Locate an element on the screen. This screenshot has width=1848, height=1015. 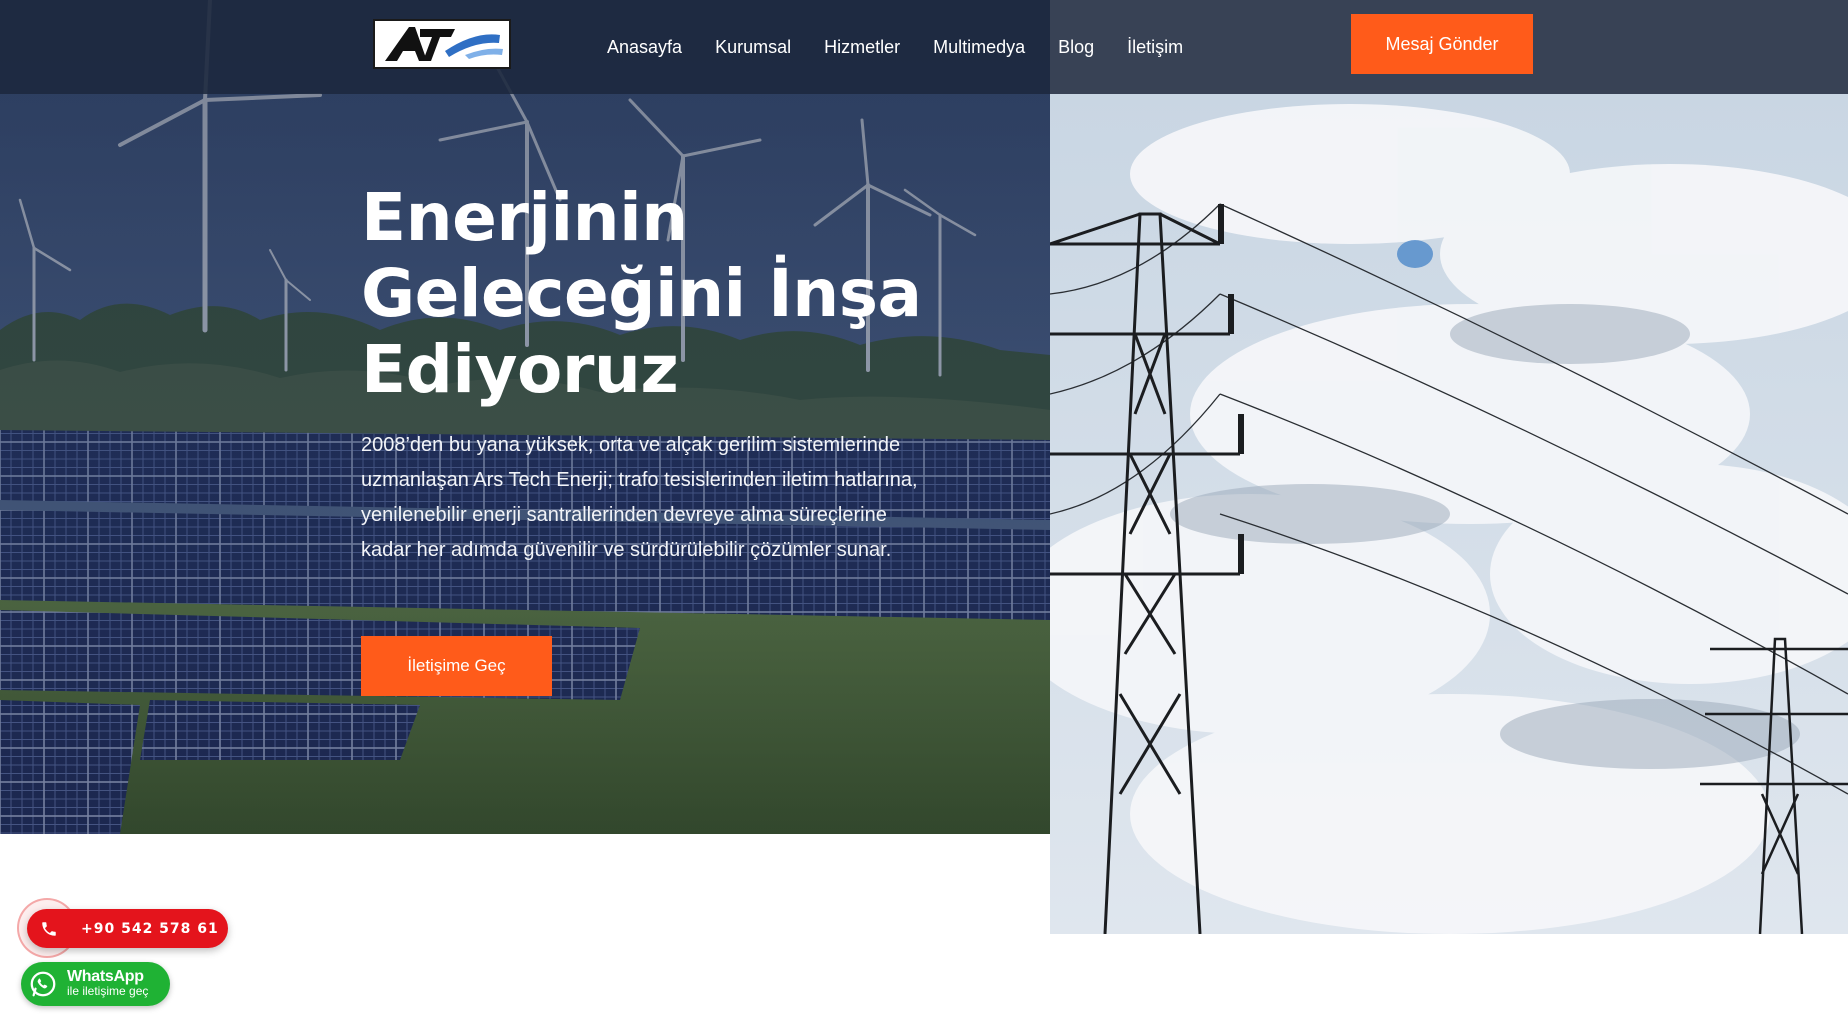
contact-button: İletişime Geç is located at coordinates (456, 666).